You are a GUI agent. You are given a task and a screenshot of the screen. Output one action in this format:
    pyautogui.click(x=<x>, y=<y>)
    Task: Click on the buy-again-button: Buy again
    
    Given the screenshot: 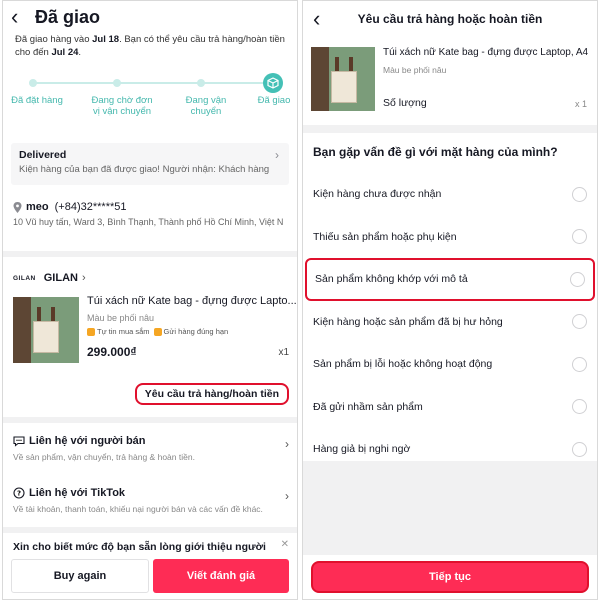 What is the action you would take?
    pyautogui.click(x=80, y=576)
    